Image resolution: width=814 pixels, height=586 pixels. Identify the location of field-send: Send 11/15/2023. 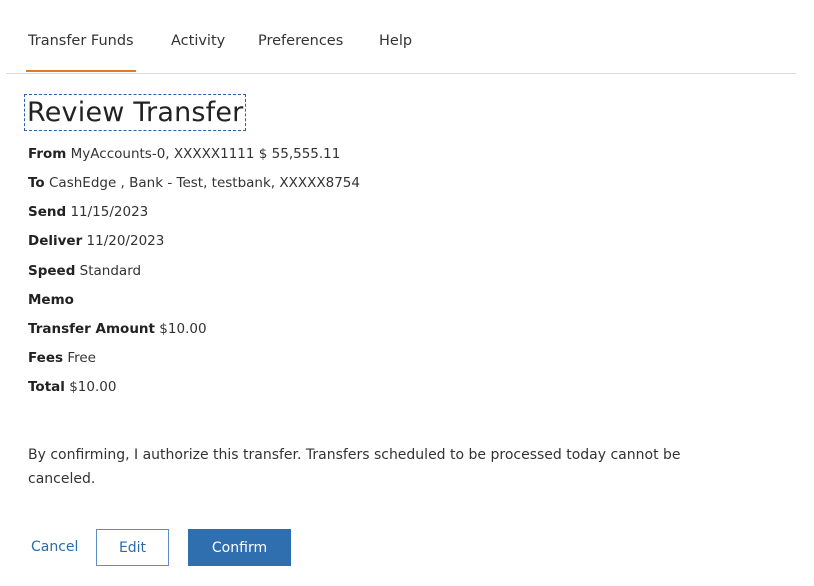
(88, 212).